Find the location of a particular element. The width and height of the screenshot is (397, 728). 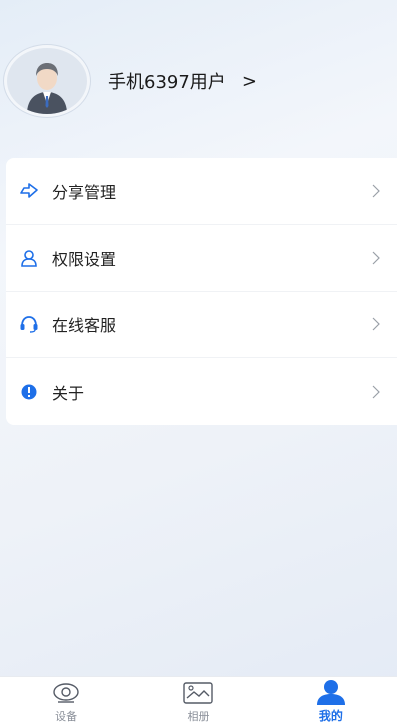

menu-item-online-service: 在线客服 is located at coordinates (201, 325).